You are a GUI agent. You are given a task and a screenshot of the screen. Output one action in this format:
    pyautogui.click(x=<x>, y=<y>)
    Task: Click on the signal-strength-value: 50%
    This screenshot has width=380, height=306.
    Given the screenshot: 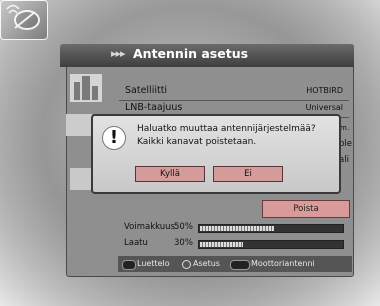 What is the action you would take?
    pyautogui.click(x=183, y=227)
    